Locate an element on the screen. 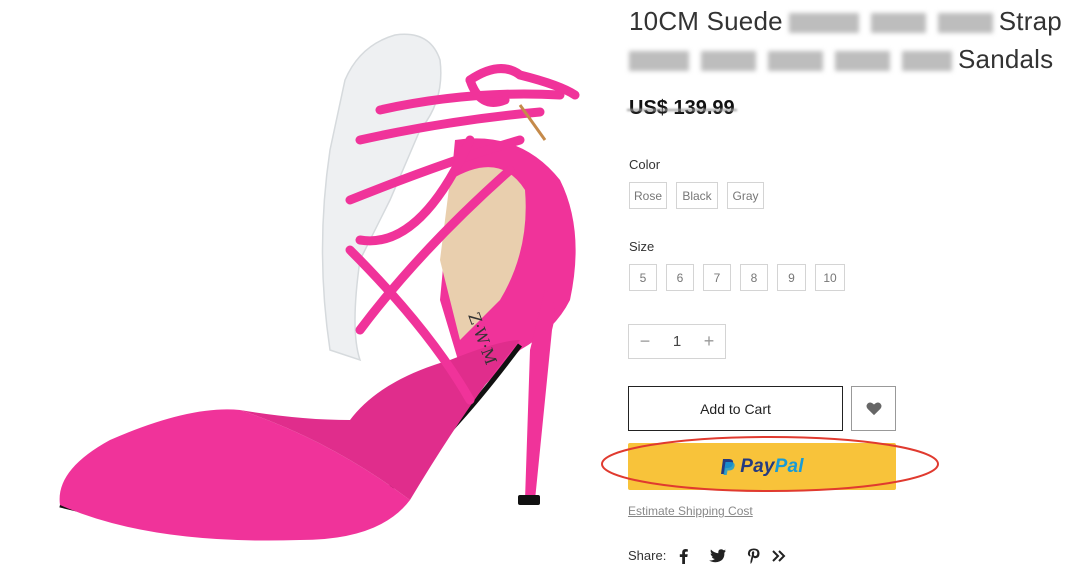 This screenshot has width=1080, height=588. product-title-line-2: Sandals is located at coordinates (841, 59).